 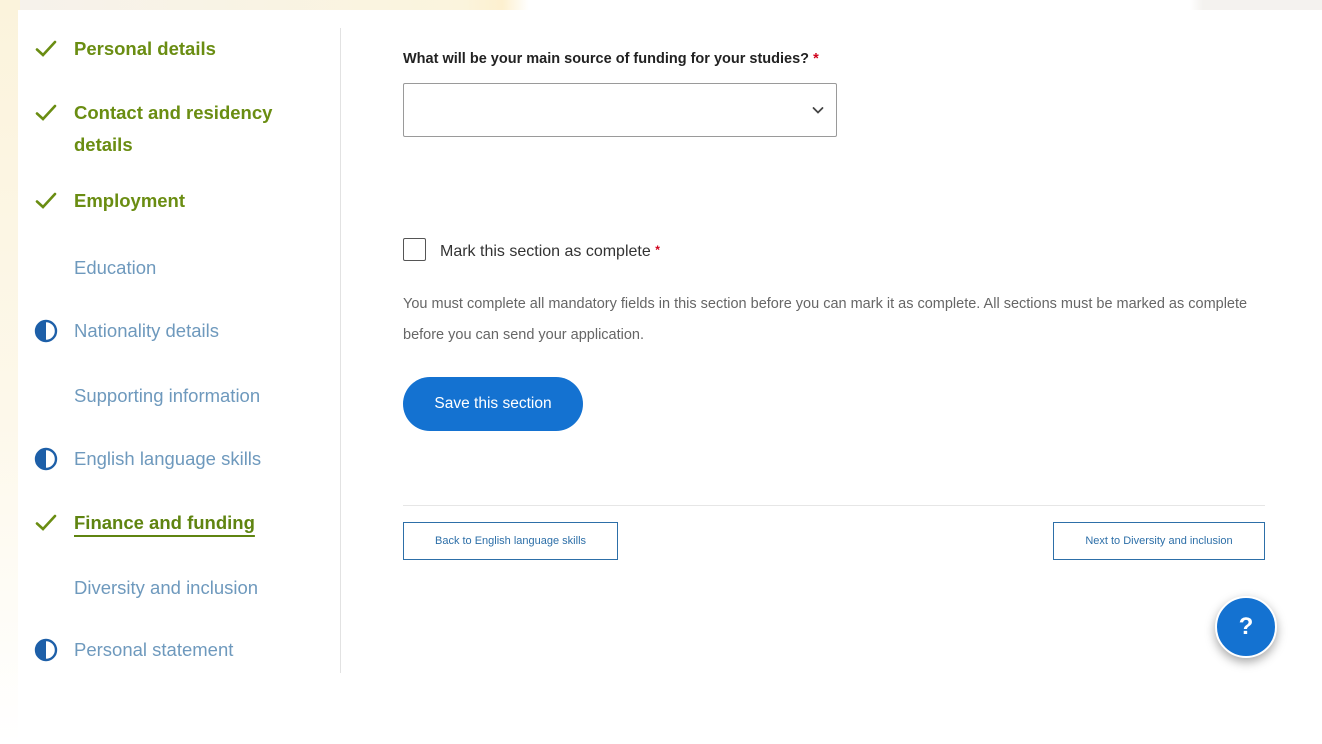 What do you see at coordinates (168, 458) in the screenshot?
I see `sidebar-item-label: English language skills` at bounding box center [168, 458].